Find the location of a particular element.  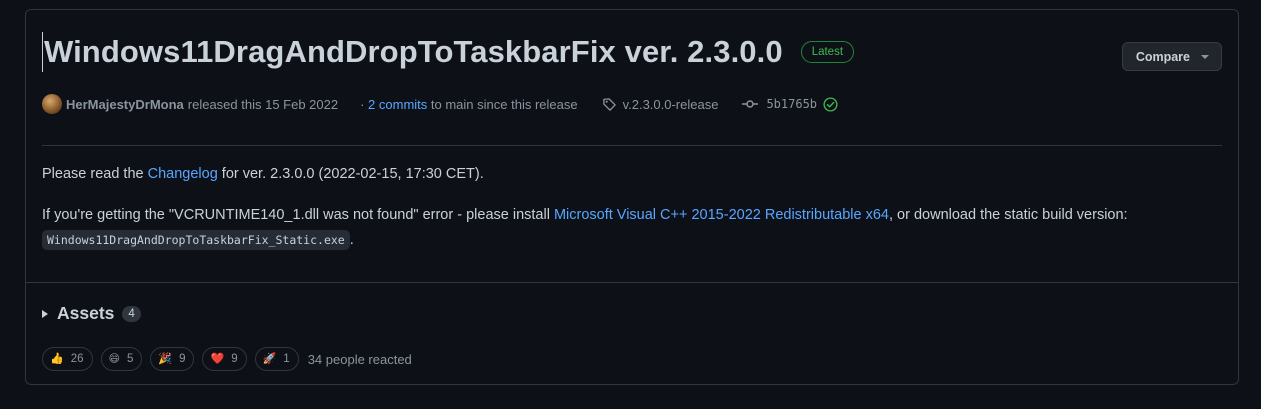

reaction-rocket: 🚀 1 is located at coordinates (276, 359).